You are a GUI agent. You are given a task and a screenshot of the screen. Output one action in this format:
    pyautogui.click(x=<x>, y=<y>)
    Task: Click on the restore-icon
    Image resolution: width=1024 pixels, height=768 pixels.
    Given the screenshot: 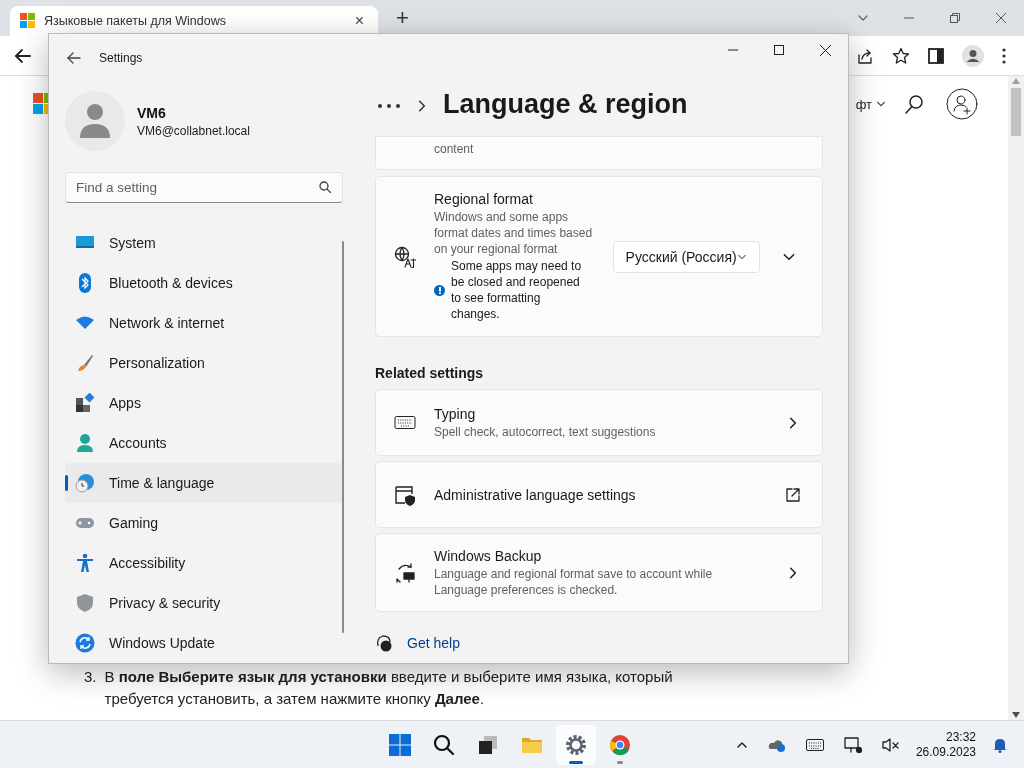 What is the action you would take?
    pyautogui.click(x=955, y=18)
    